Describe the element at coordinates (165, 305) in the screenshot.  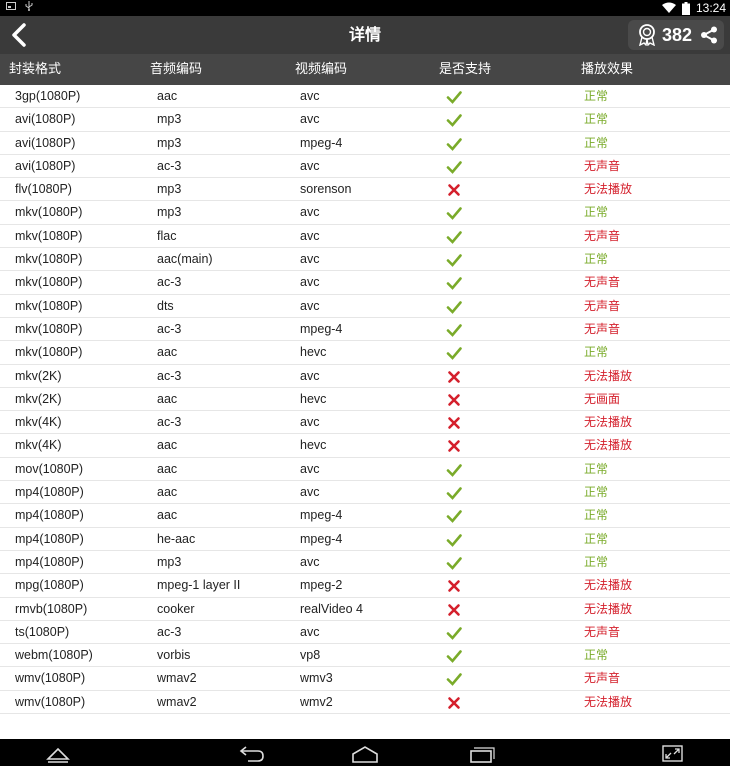
I see `cell-audio: dts` at that location.